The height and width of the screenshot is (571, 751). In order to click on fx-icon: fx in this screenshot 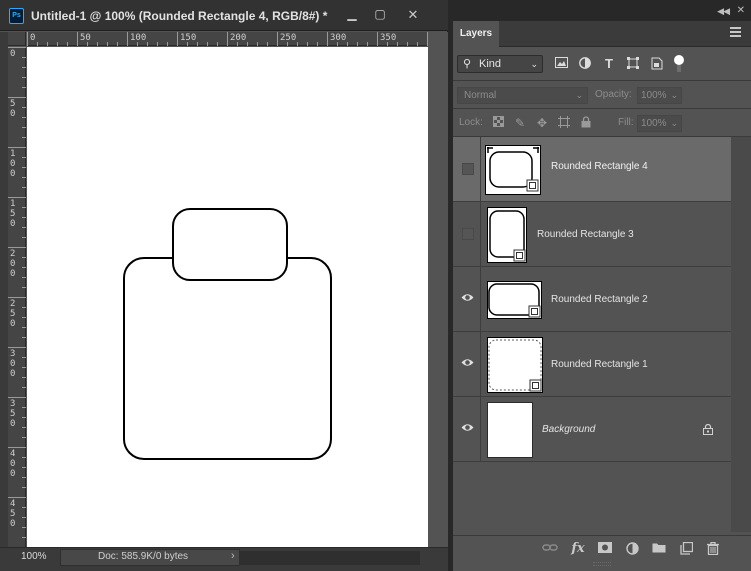, I will do `click(578, 549)`.